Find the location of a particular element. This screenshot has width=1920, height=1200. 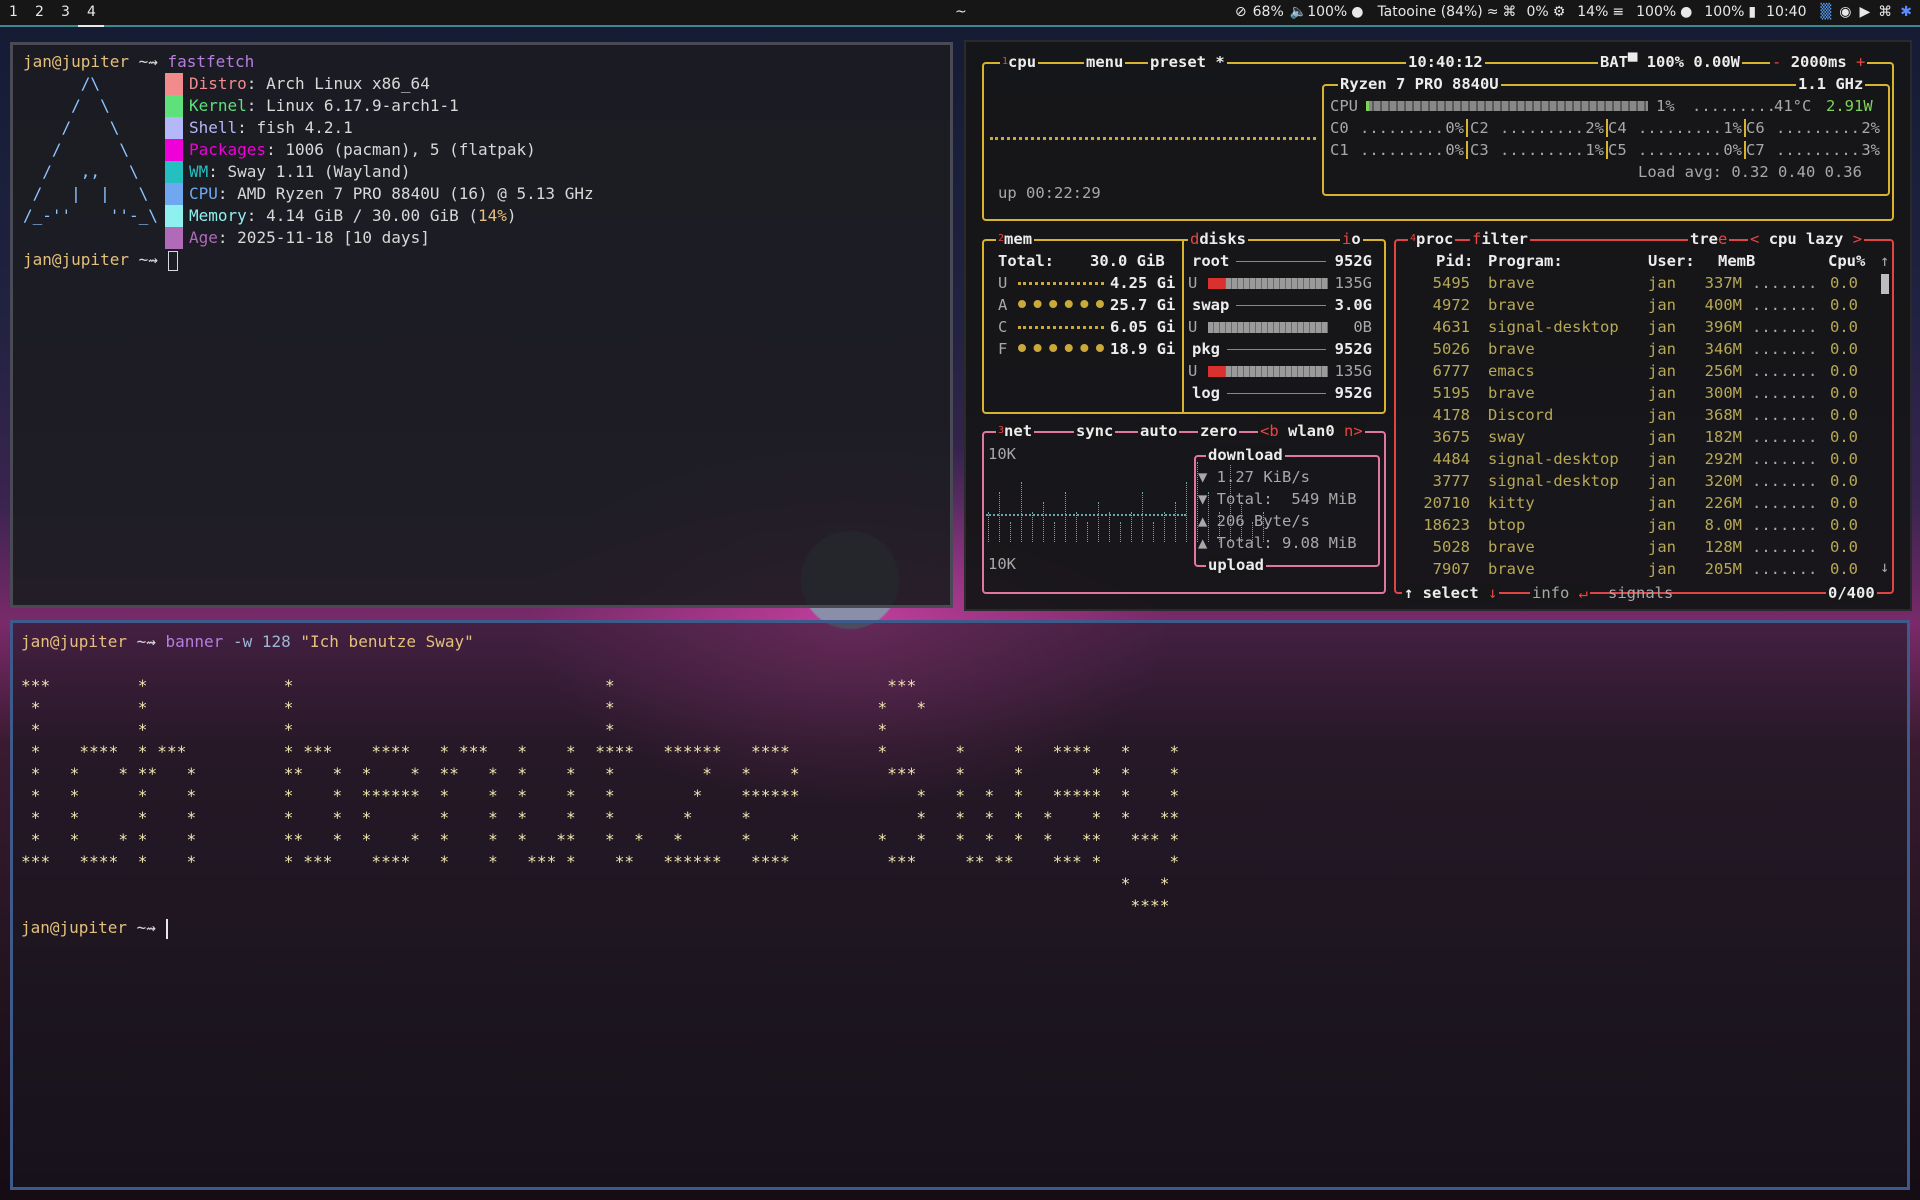

io-toggle: io is located at coordinates (1351, 239).